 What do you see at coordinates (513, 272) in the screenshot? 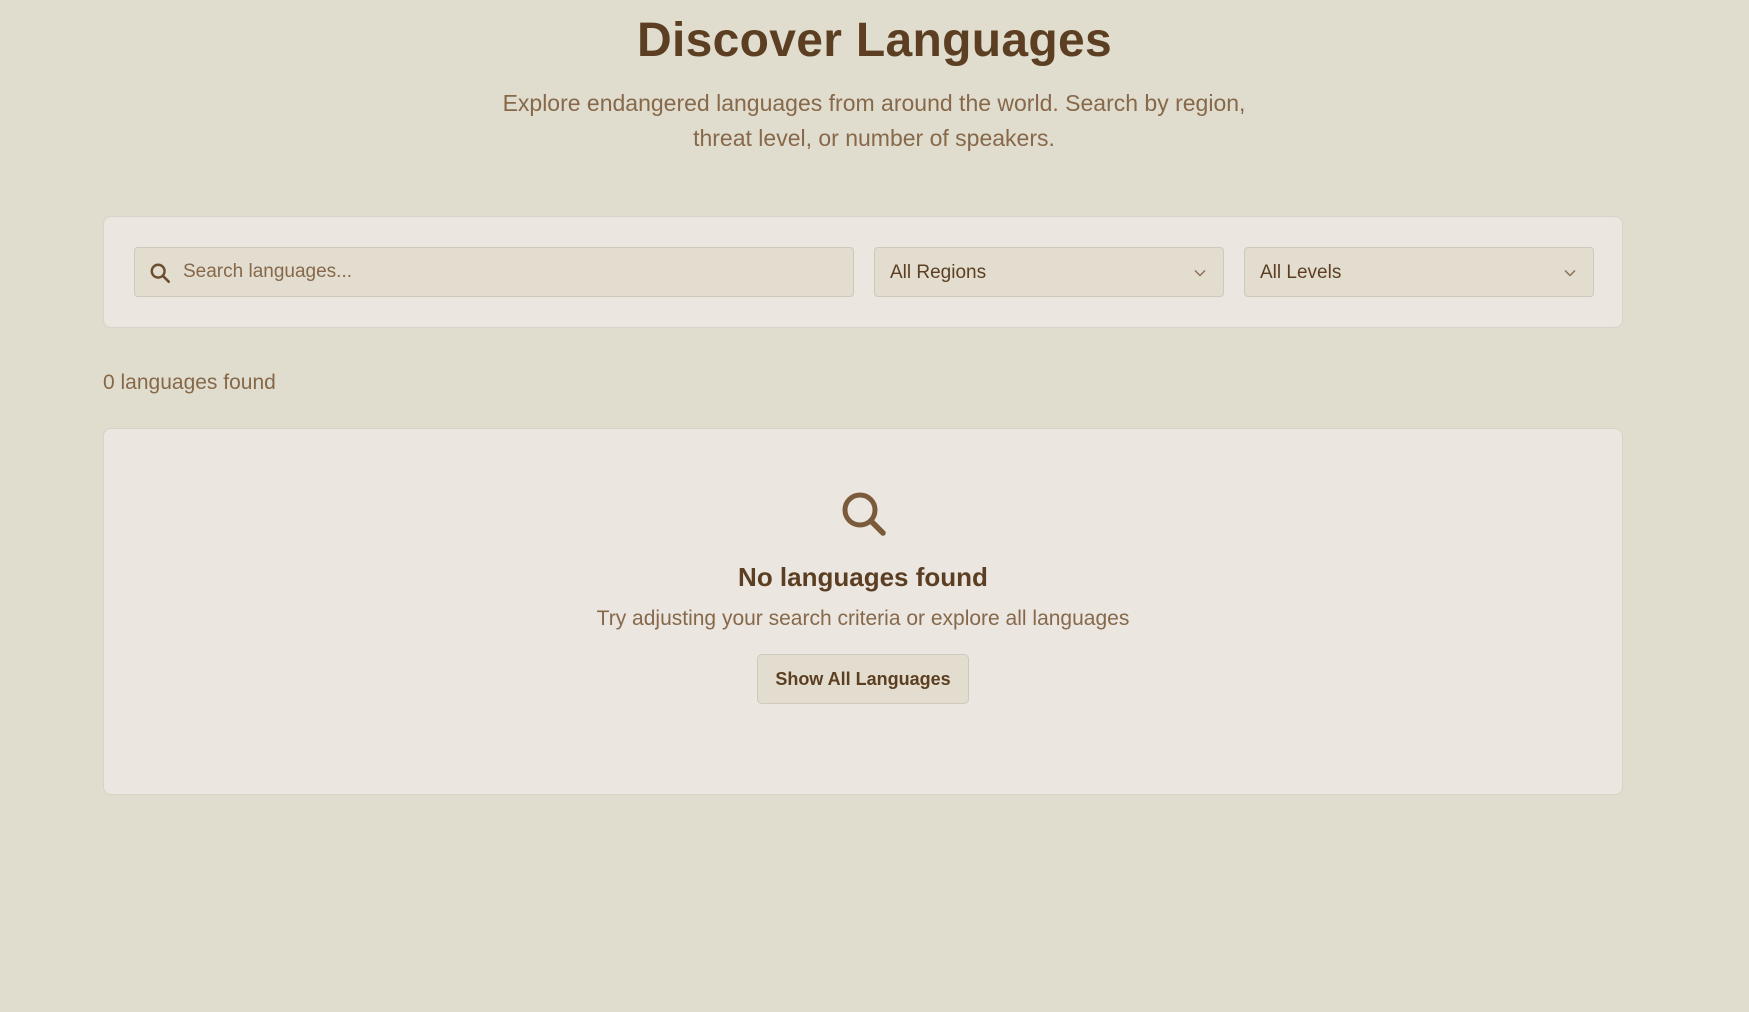
I see `search-input` at bounding box center [513, 272].